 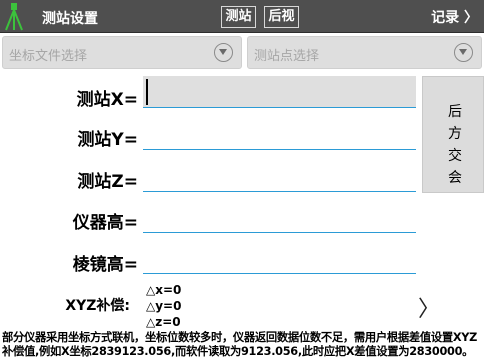 What do you see at coordinates (454, 17) in the screenshot?
I see `record-button: 记录 〉` at bounding box center [454, 17].